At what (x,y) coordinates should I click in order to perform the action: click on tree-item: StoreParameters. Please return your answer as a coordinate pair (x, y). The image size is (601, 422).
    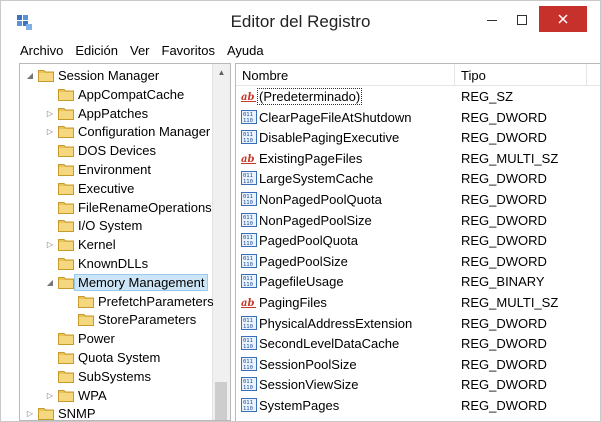
    Looking at the image, I should click on (130, 319).